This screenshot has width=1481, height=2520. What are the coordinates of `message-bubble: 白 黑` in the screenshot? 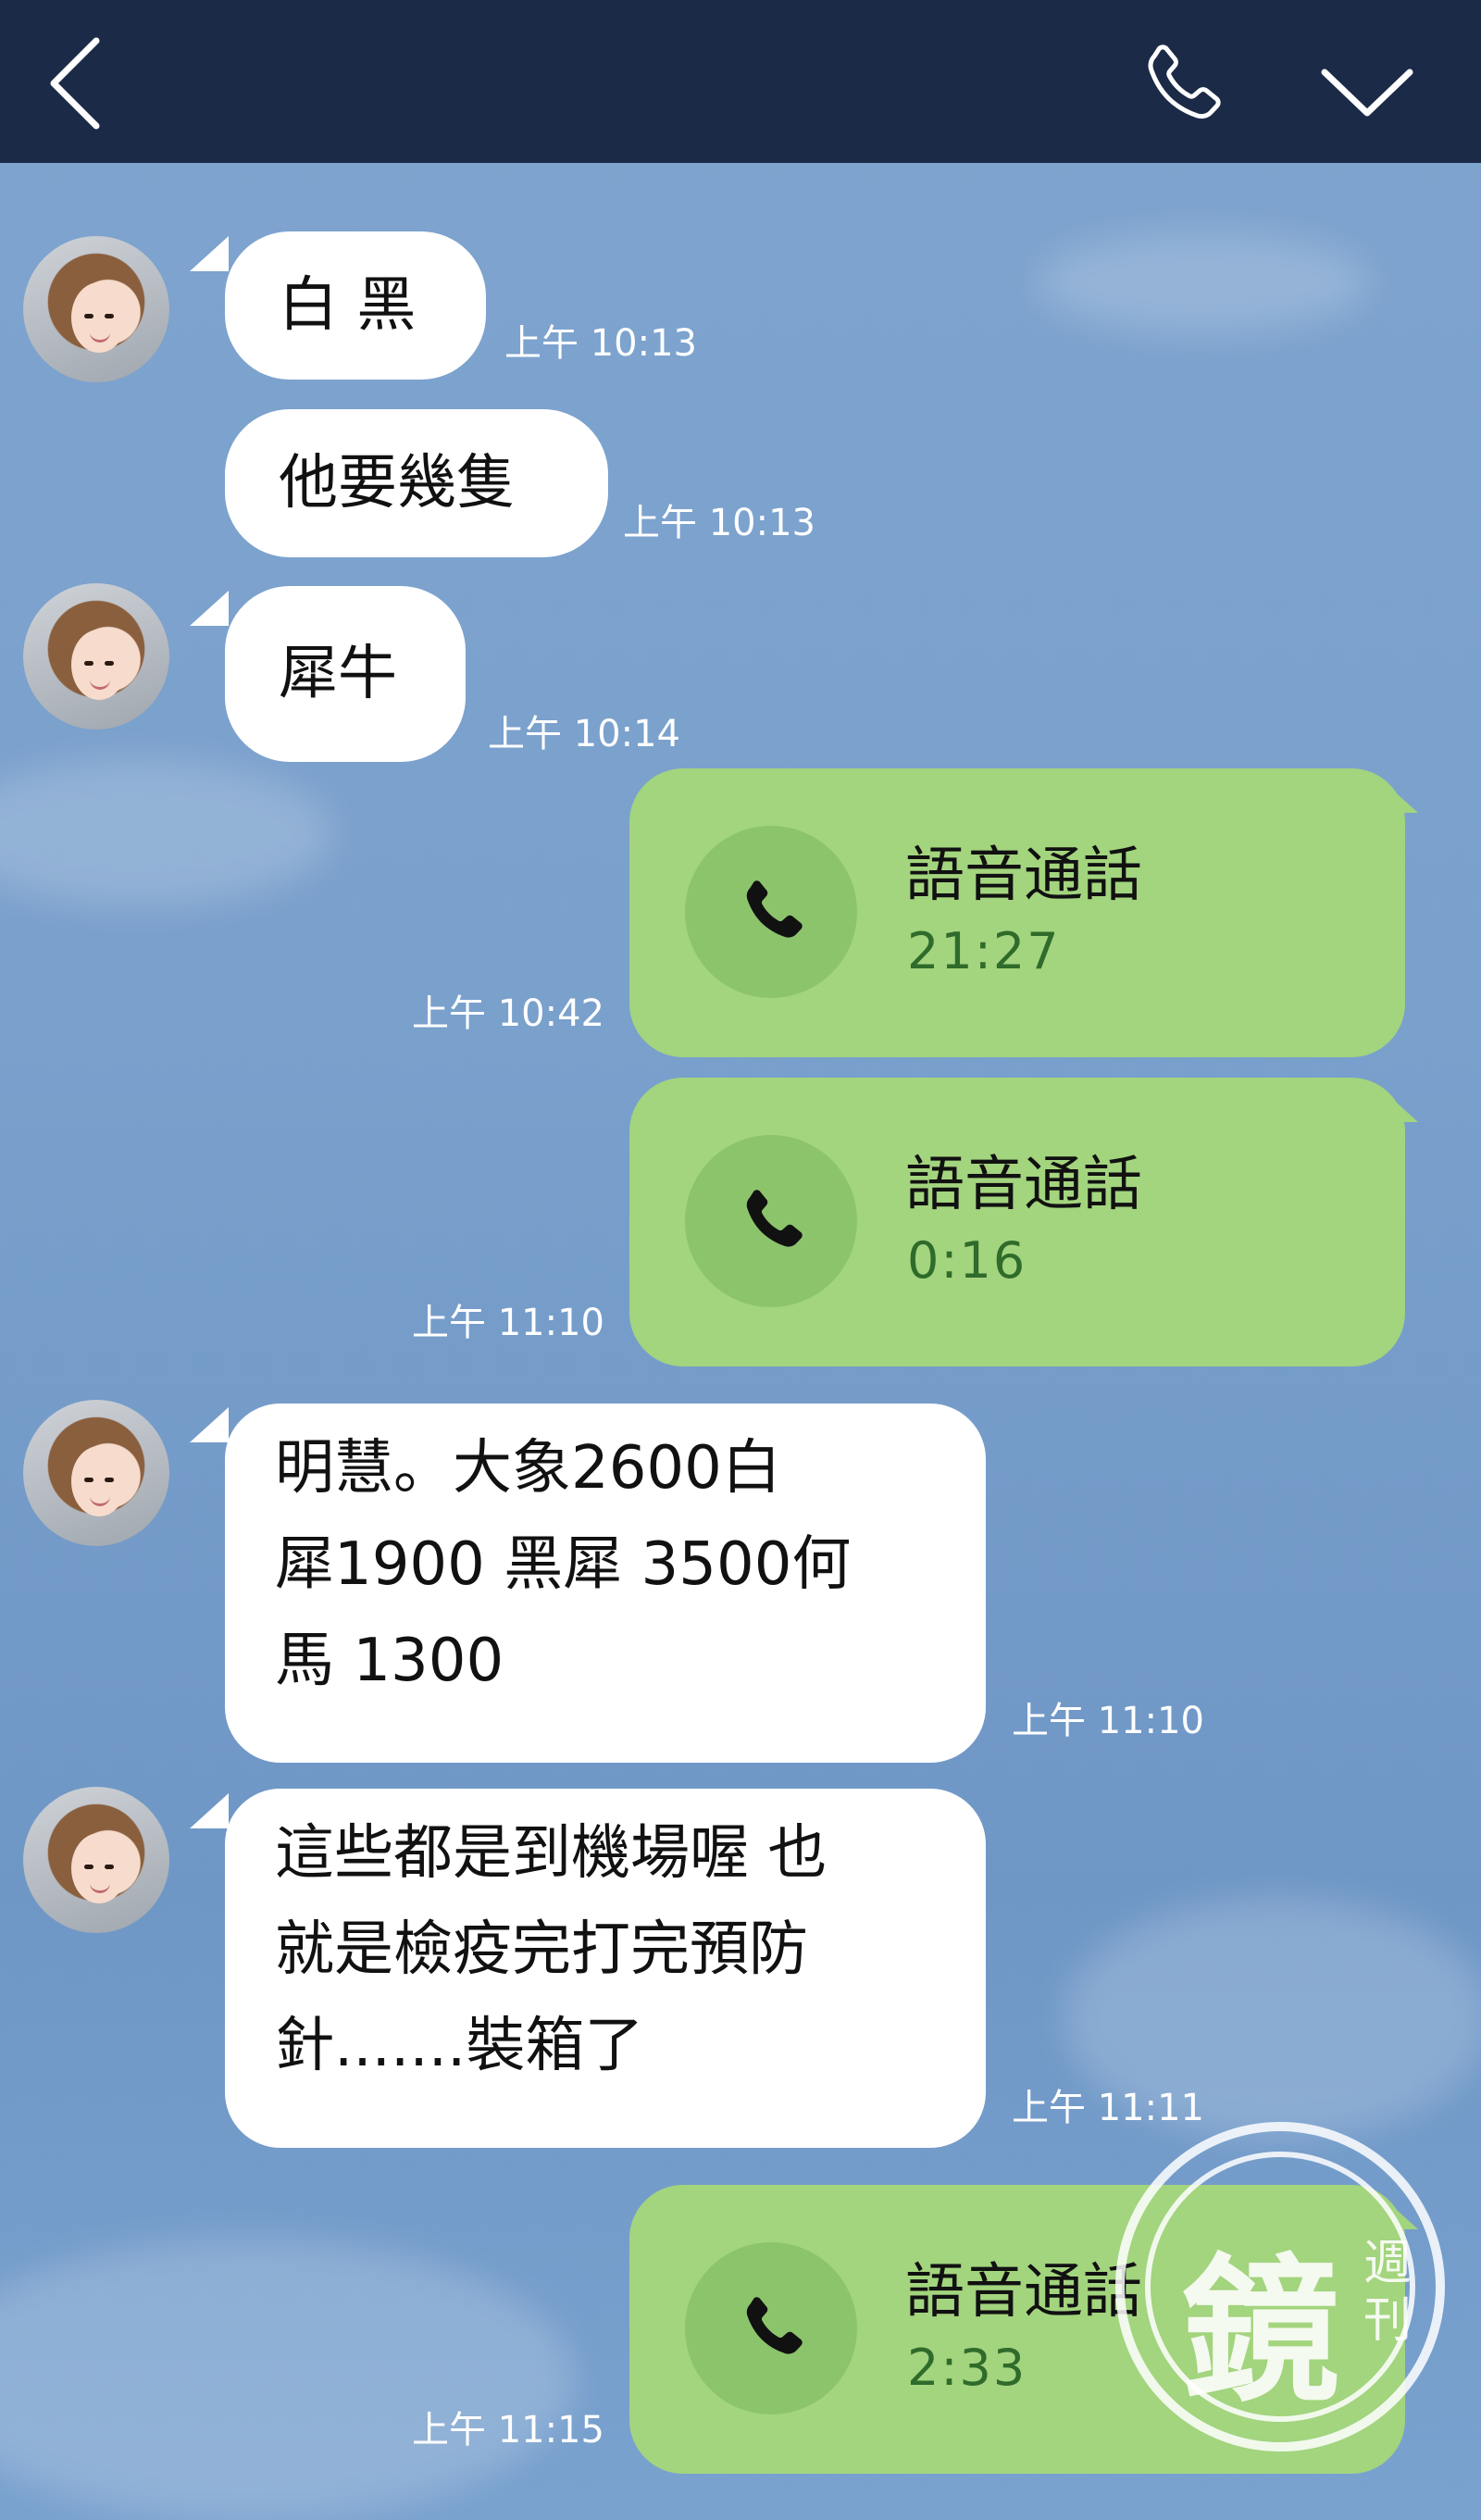 It's located at (356, 305).